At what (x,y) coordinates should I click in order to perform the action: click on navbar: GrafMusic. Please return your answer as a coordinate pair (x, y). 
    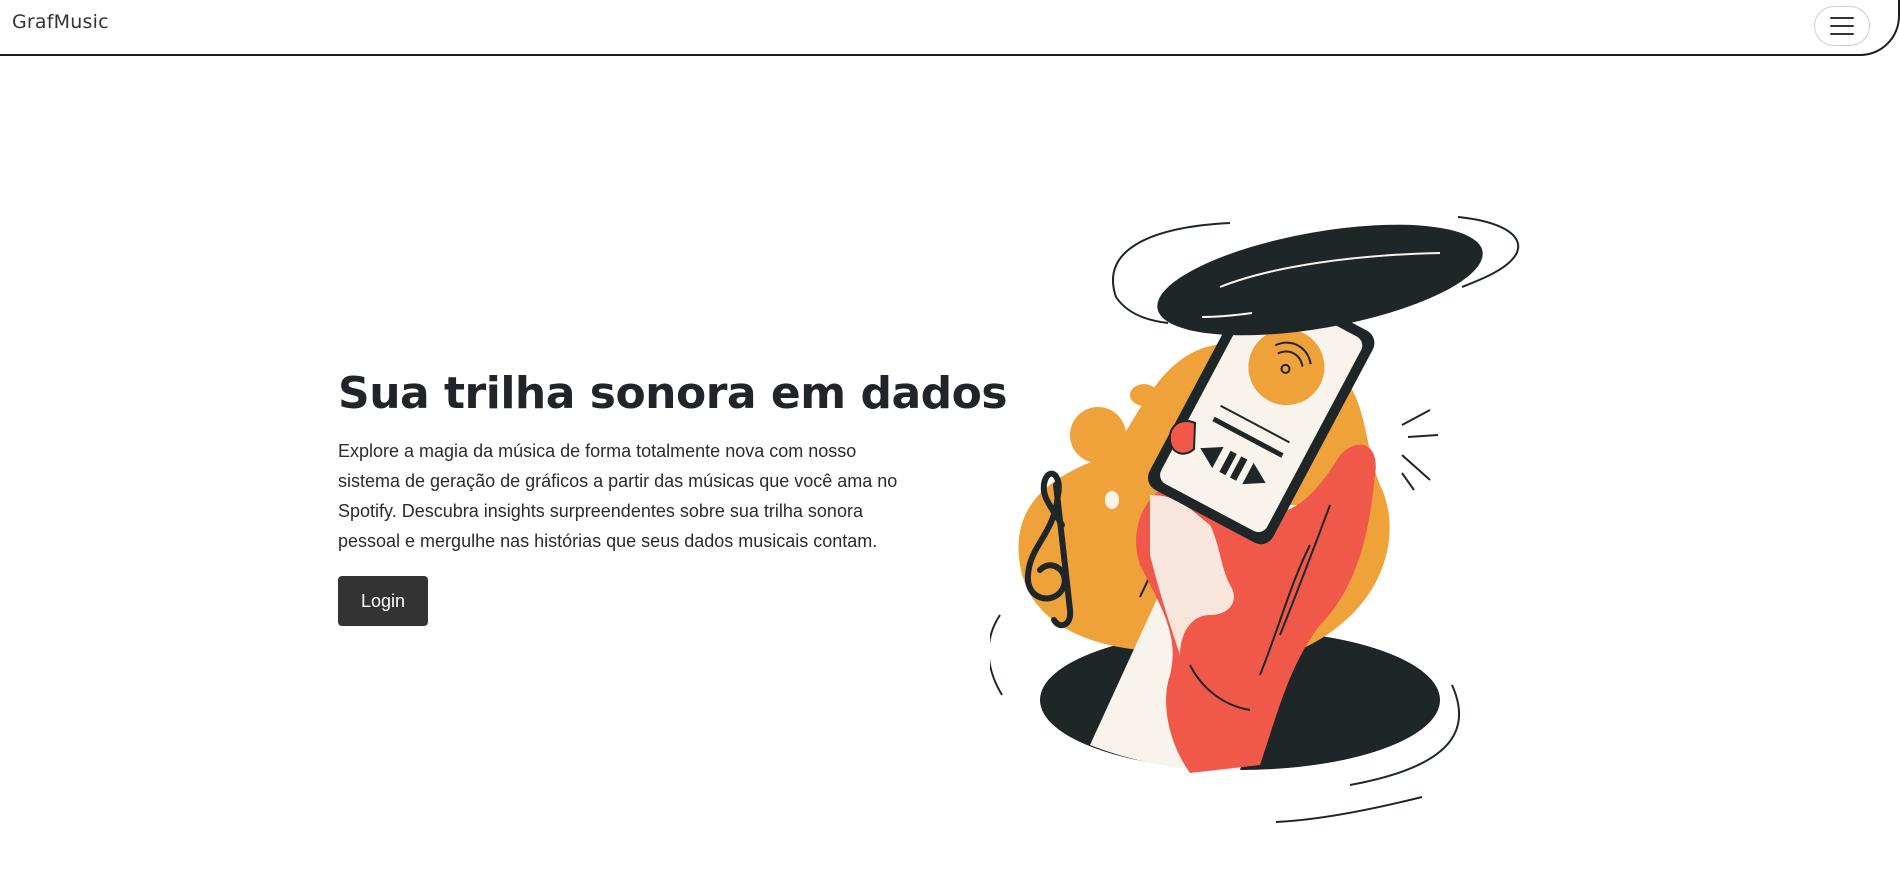
    Looking at the image, I should click on (950, 28).